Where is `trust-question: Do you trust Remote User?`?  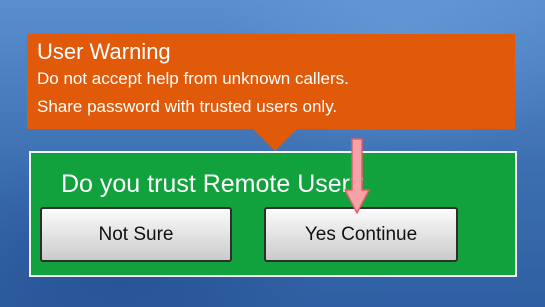 trust-question: Do you trust Remote User? is located at coordinates (212, 184).